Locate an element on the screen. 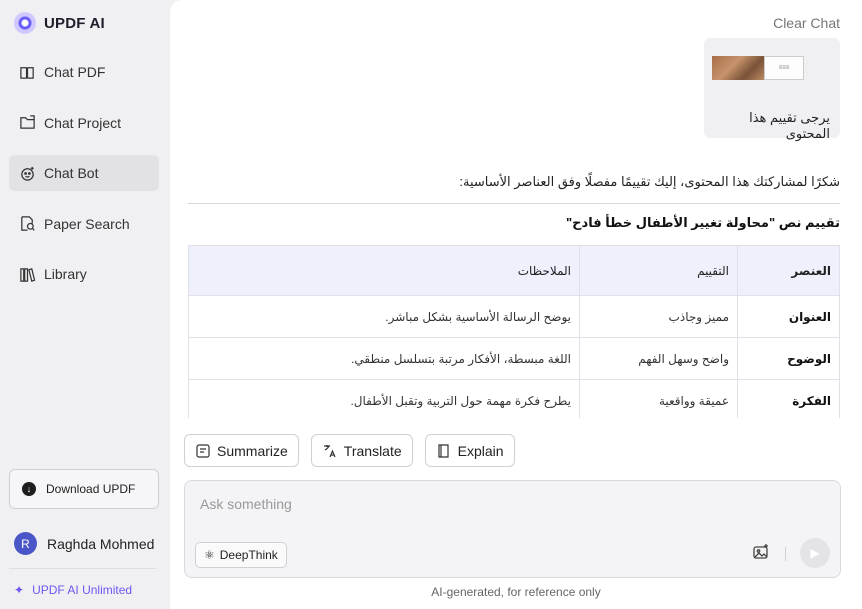 The width and height of the screenshot is (862, 609). table-cell: عميقة وواقعية is located at coordinates (658, 398).